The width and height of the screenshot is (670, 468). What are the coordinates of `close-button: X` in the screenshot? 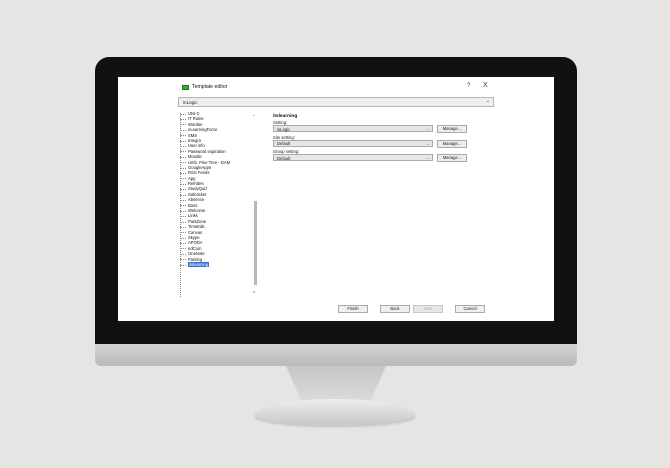 It's located at (485, 85).